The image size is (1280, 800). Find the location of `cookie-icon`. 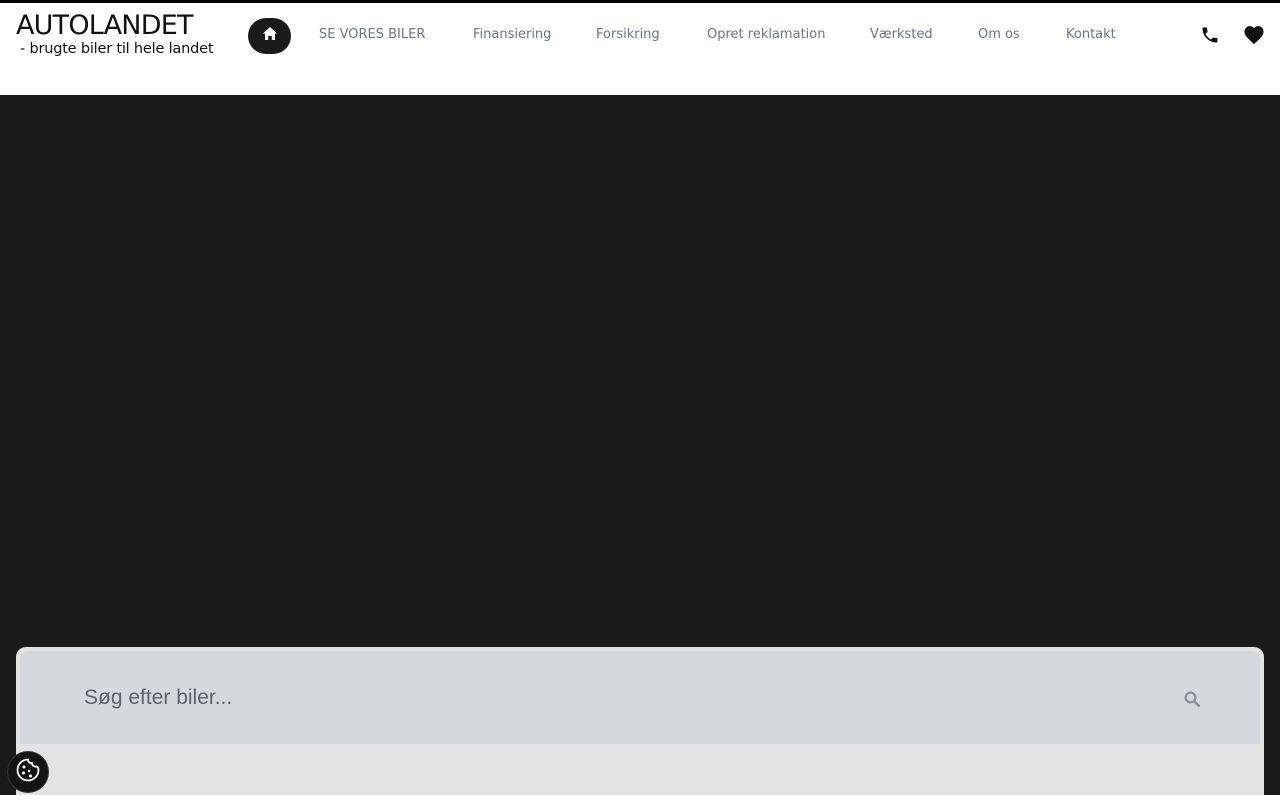

cookie-icon is located at coordinates (28, 772).